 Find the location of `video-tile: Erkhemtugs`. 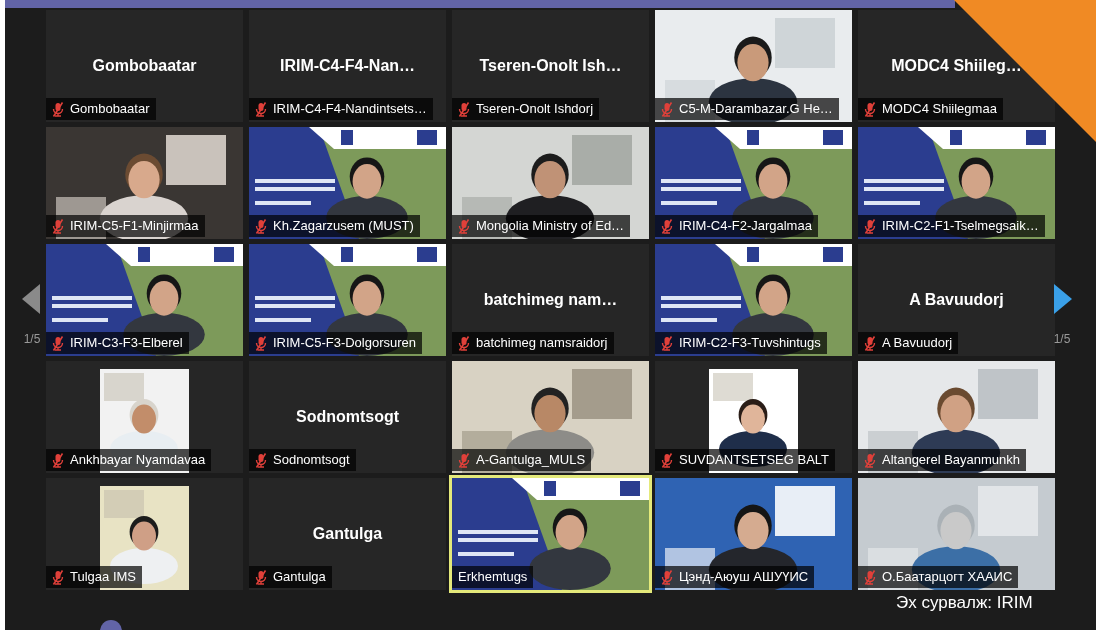

video-tile: Erkhemtugs is located at coordinates (550, 534).